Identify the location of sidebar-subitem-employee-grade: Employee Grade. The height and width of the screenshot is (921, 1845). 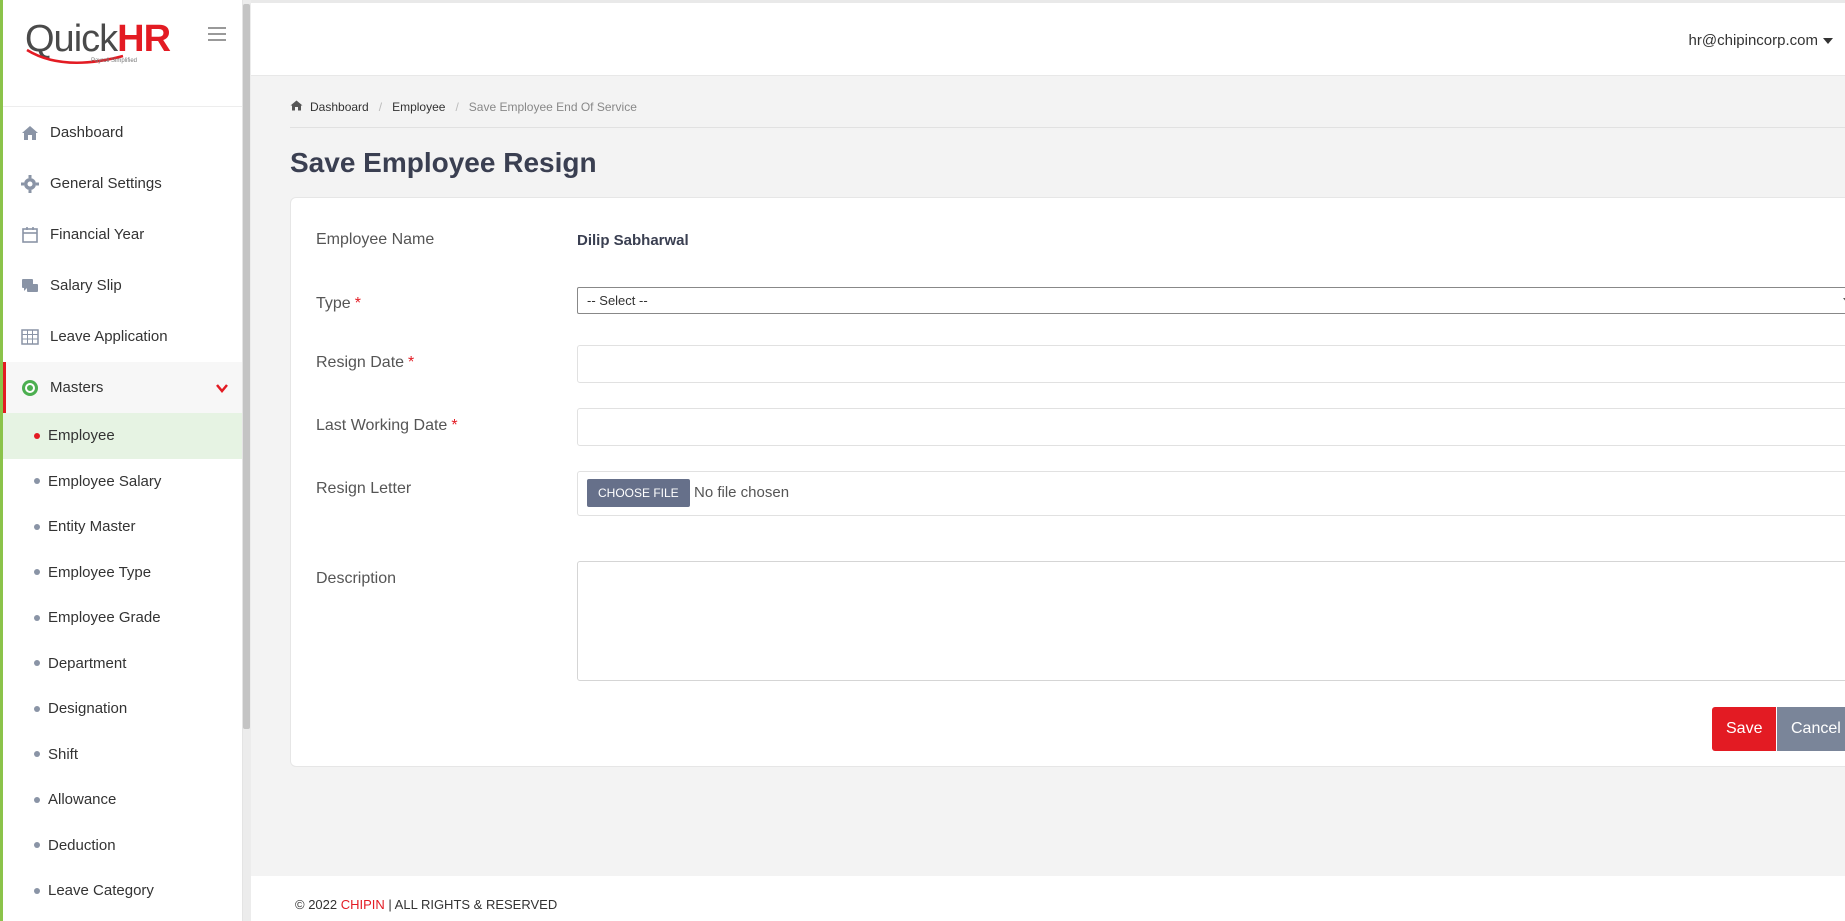
(122, 618).